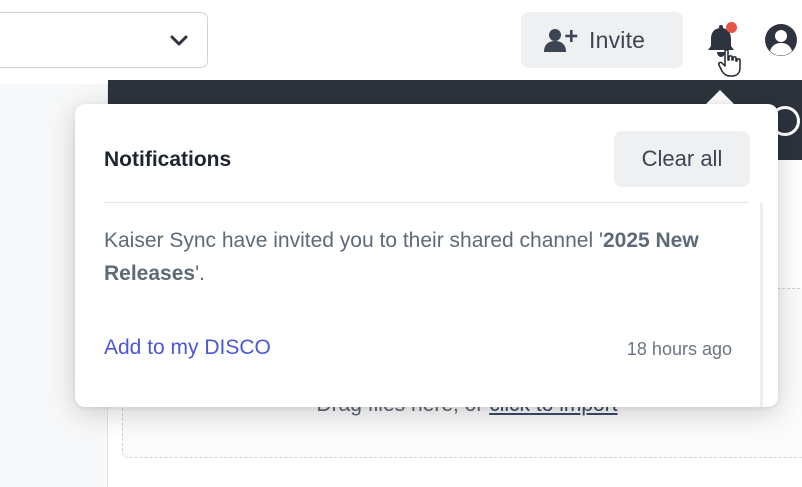 This screenshot has height=487, width=802. I want to click on invite-button: Invite, so click(602, 40).